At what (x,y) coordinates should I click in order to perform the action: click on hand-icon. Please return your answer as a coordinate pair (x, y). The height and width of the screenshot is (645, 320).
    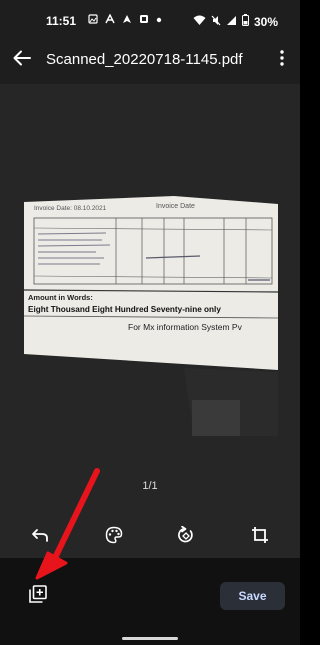
    Looking at the image, I should click on (144, 21).